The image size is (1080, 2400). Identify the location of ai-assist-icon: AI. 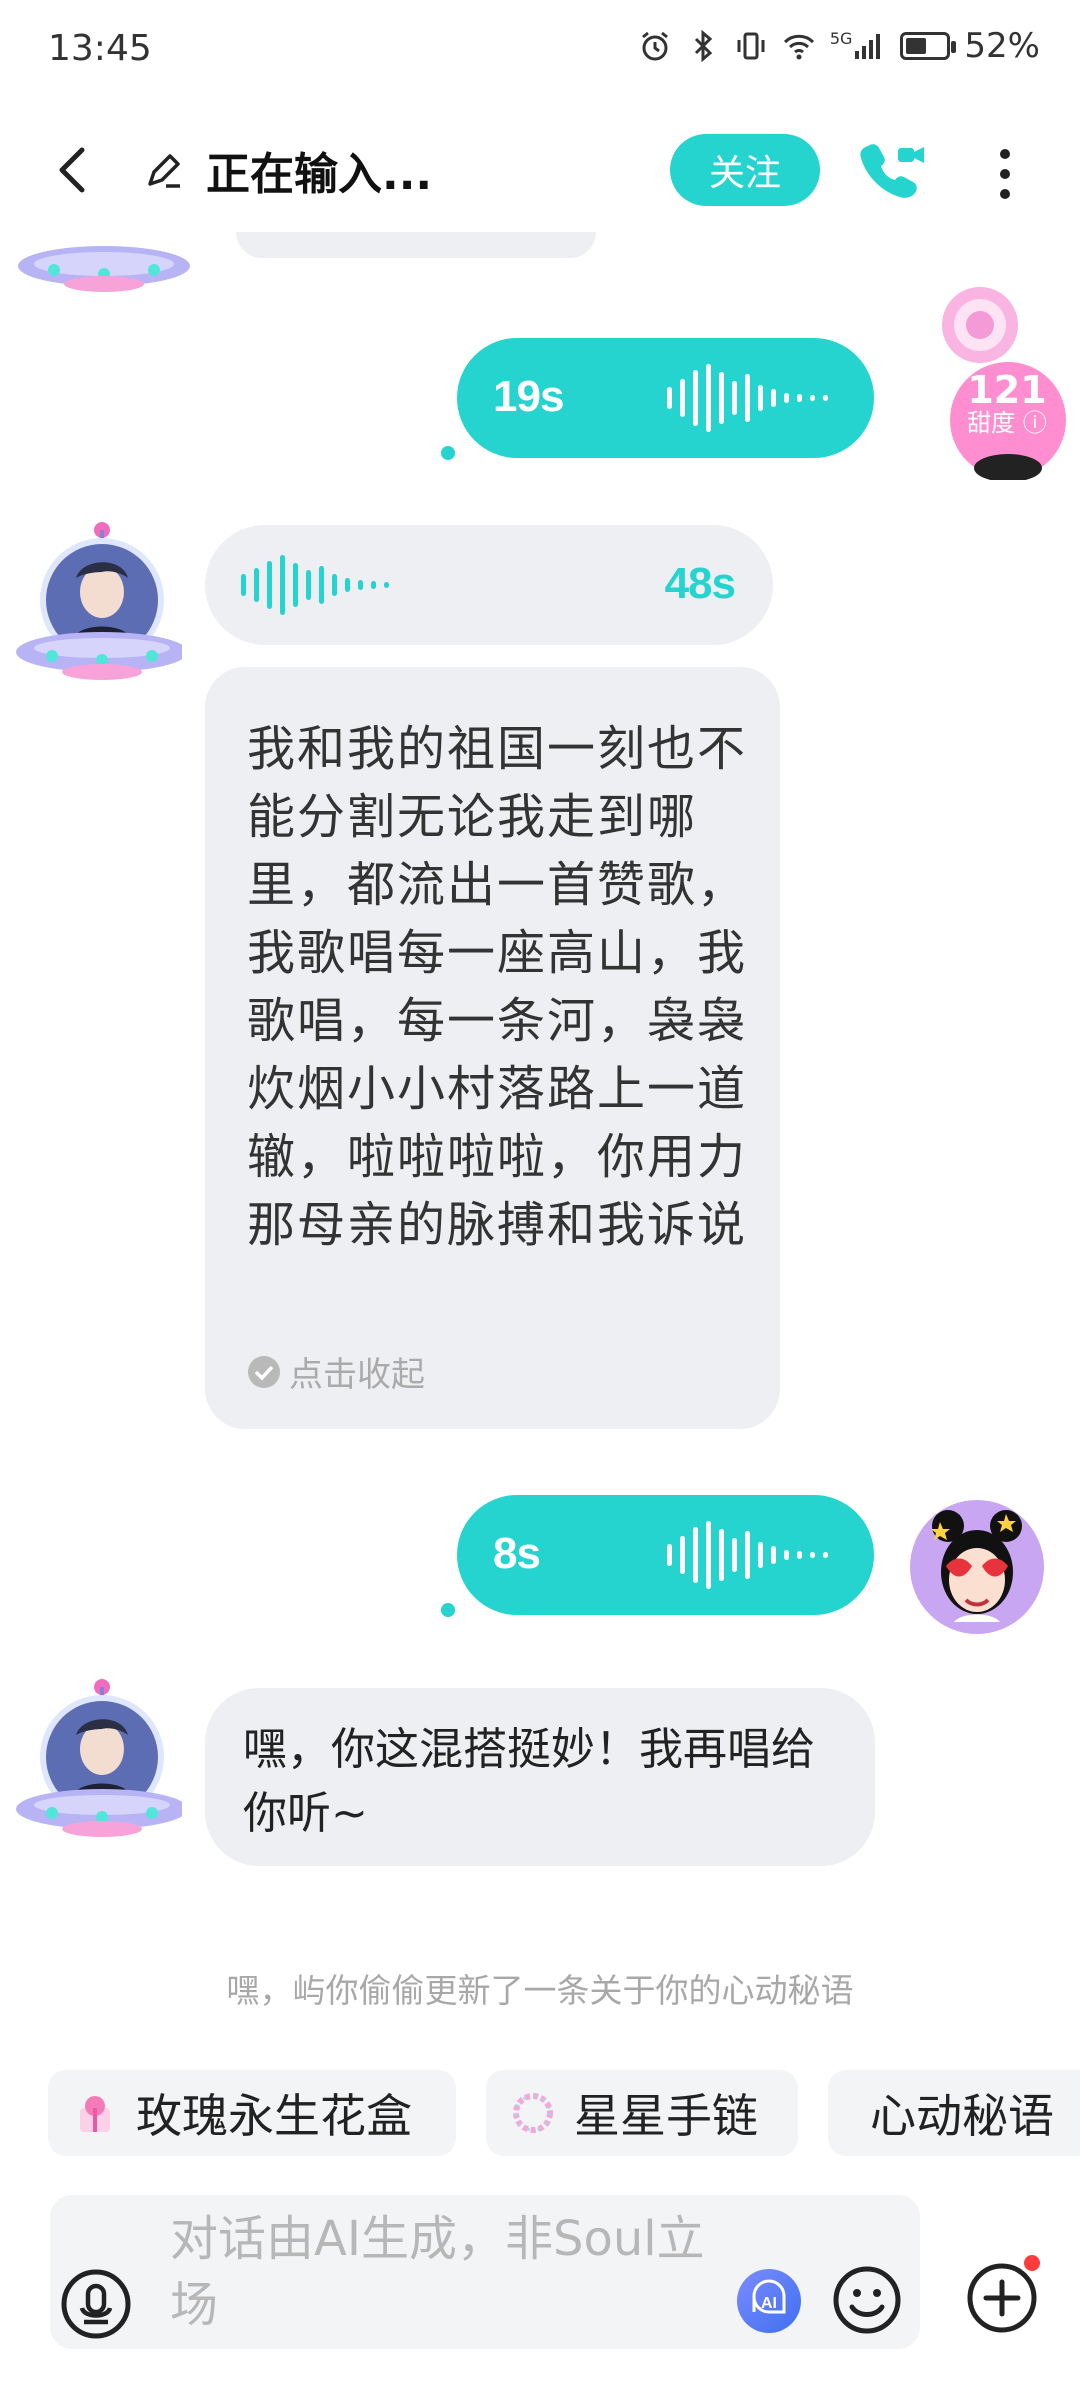
(769, 2301).